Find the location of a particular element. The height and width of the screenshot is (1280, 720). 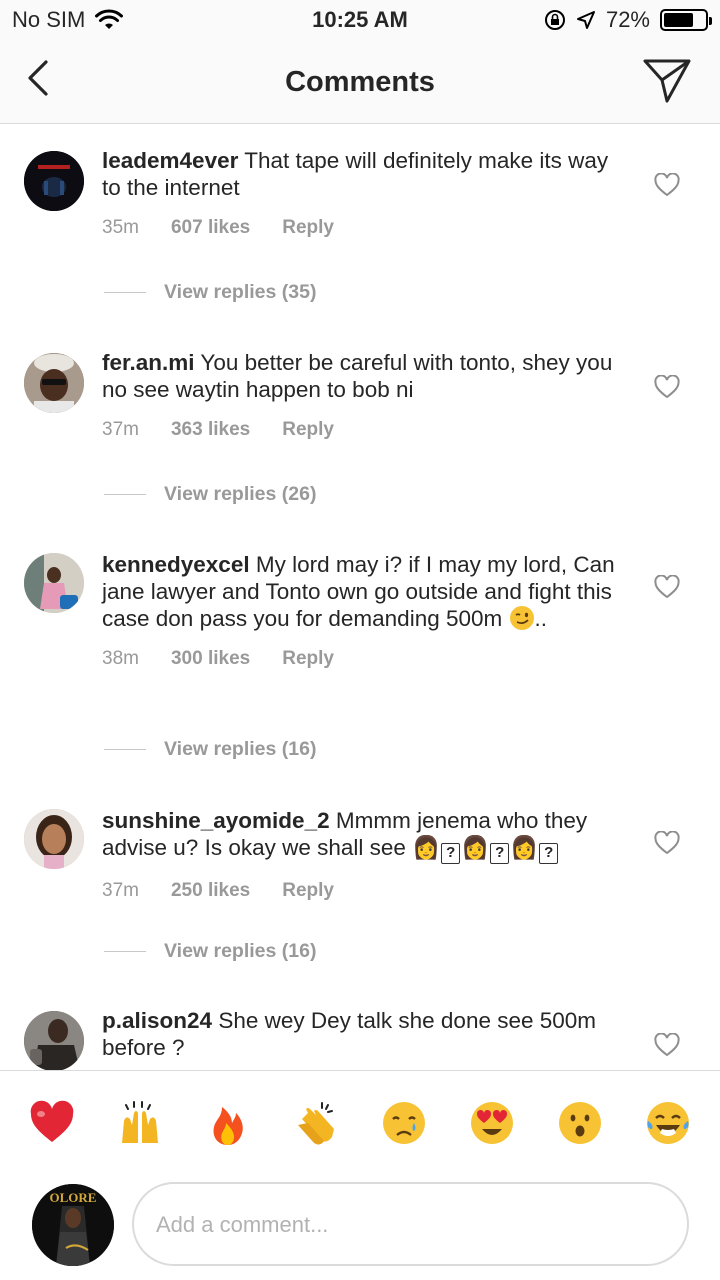

my-avatar: OLORE is located at coordinates (73, 1225).